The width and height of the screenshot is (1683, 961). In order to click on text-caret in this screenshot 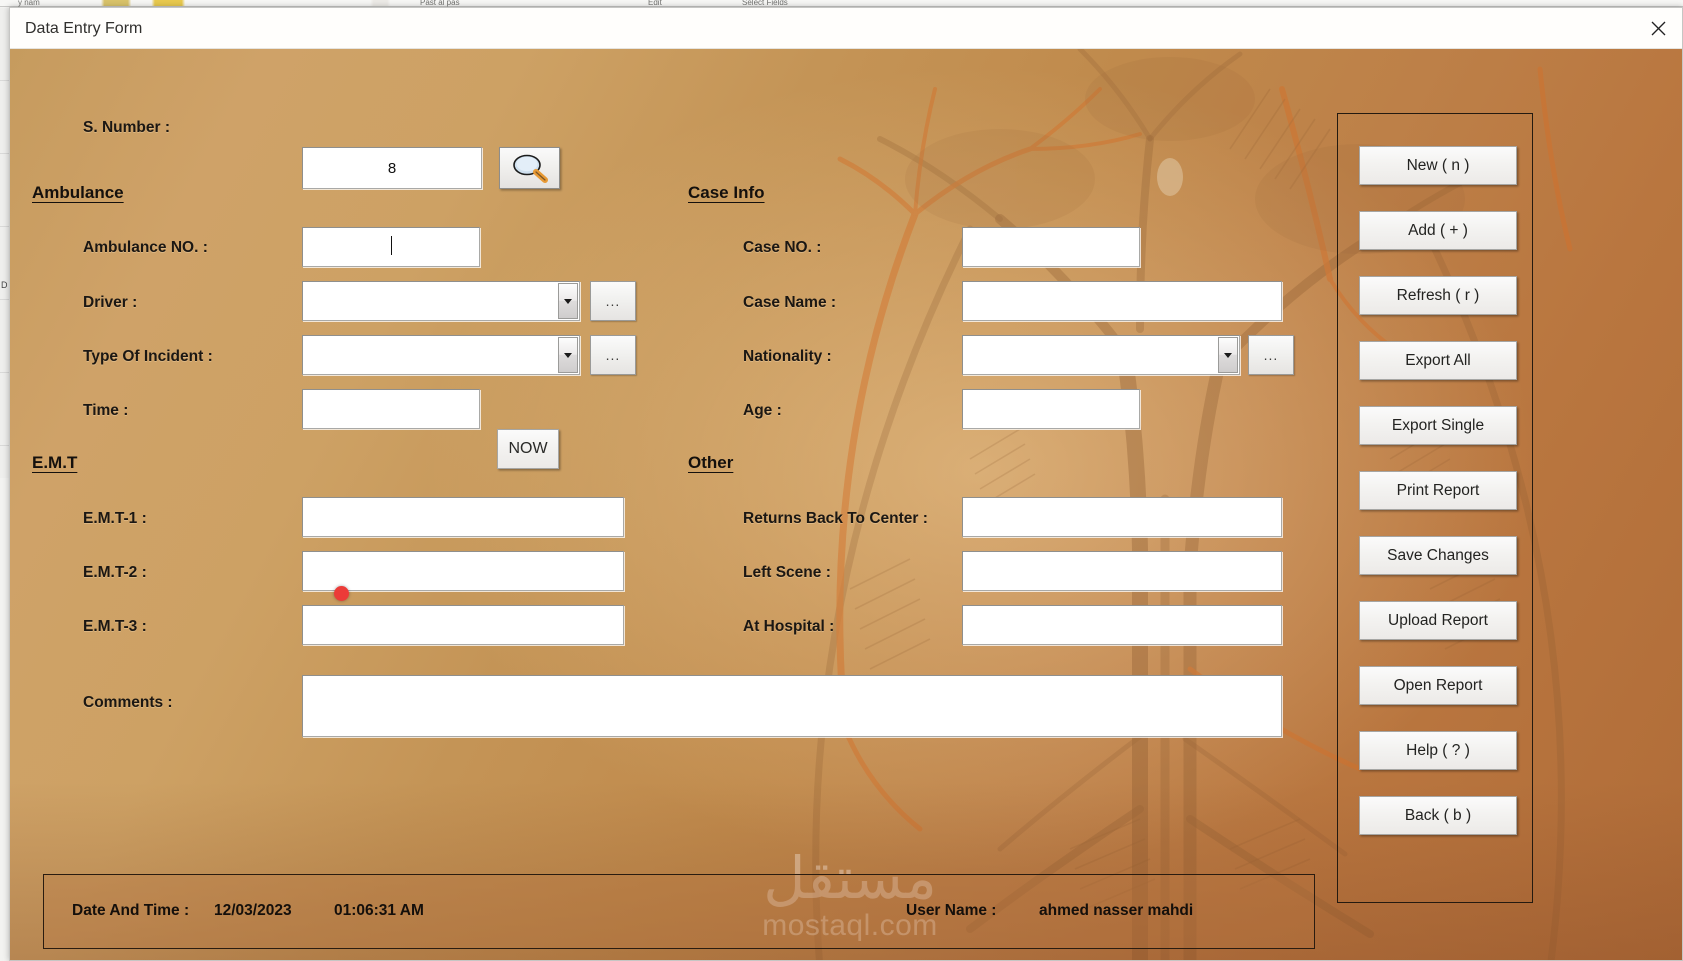, I will do `click(391, 245)`.